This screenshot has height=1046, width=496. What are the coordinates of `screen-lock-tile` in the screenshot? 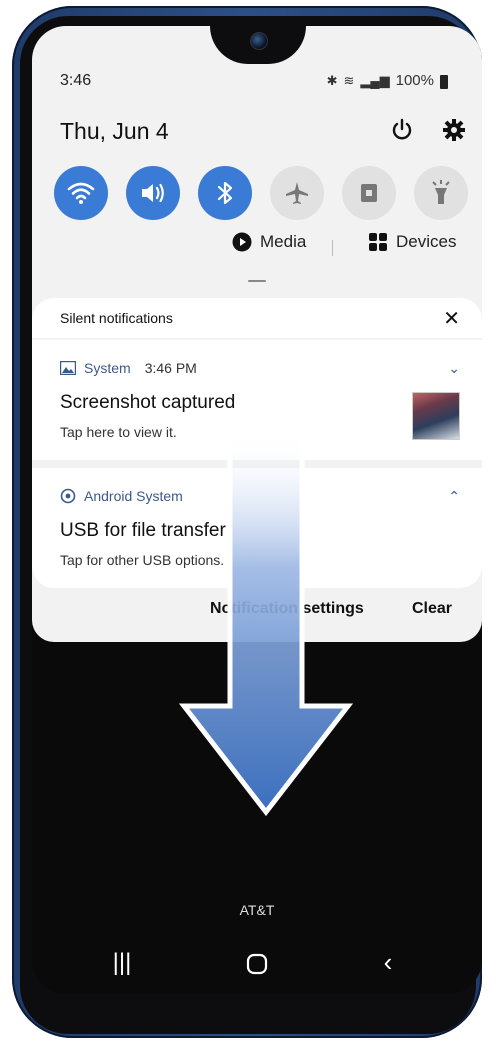 It's located at (369, 193).